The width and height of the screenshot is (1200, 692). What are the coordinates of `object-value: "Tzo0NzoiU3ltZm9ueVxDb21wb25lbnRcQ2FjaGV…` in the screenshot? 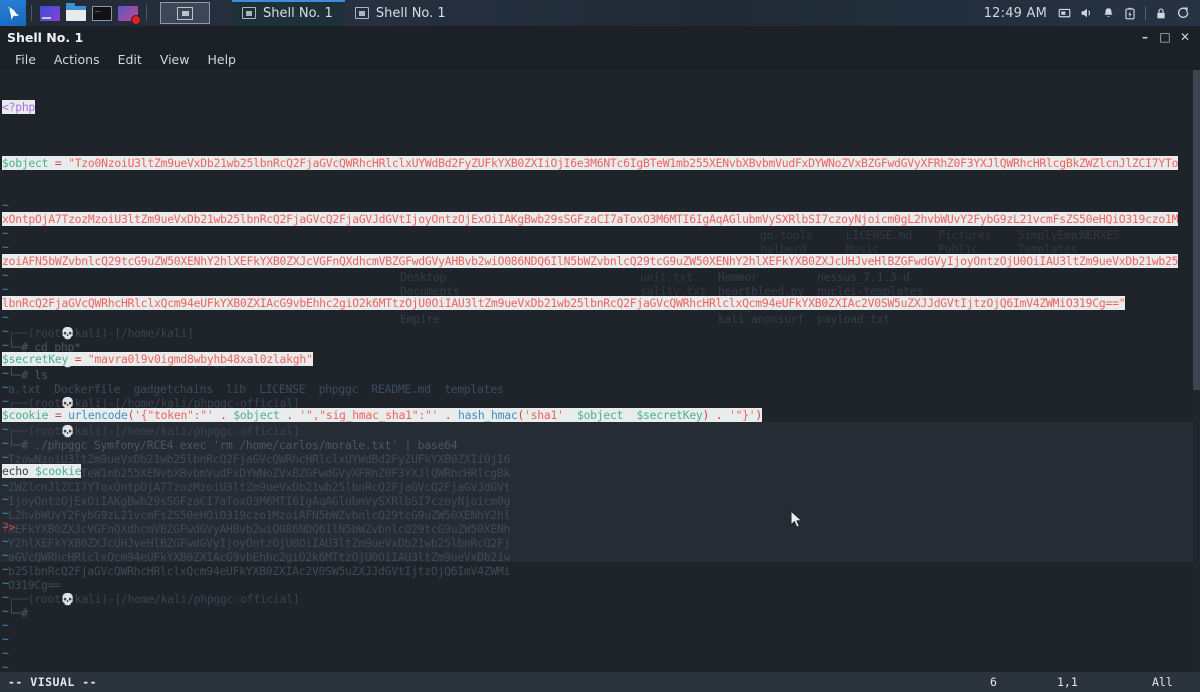 It's located at (623, 163).